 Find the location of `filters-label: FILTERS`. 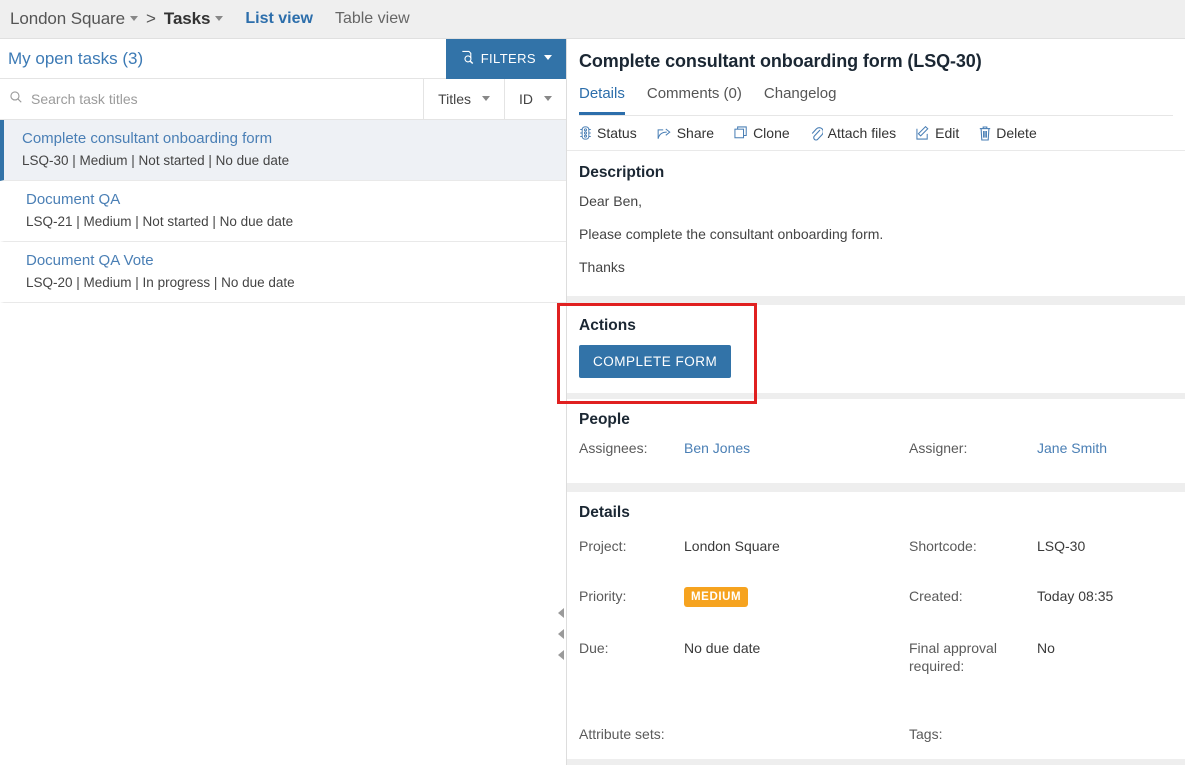

filters-label: FILTERS is located at coordinates (508, 58).